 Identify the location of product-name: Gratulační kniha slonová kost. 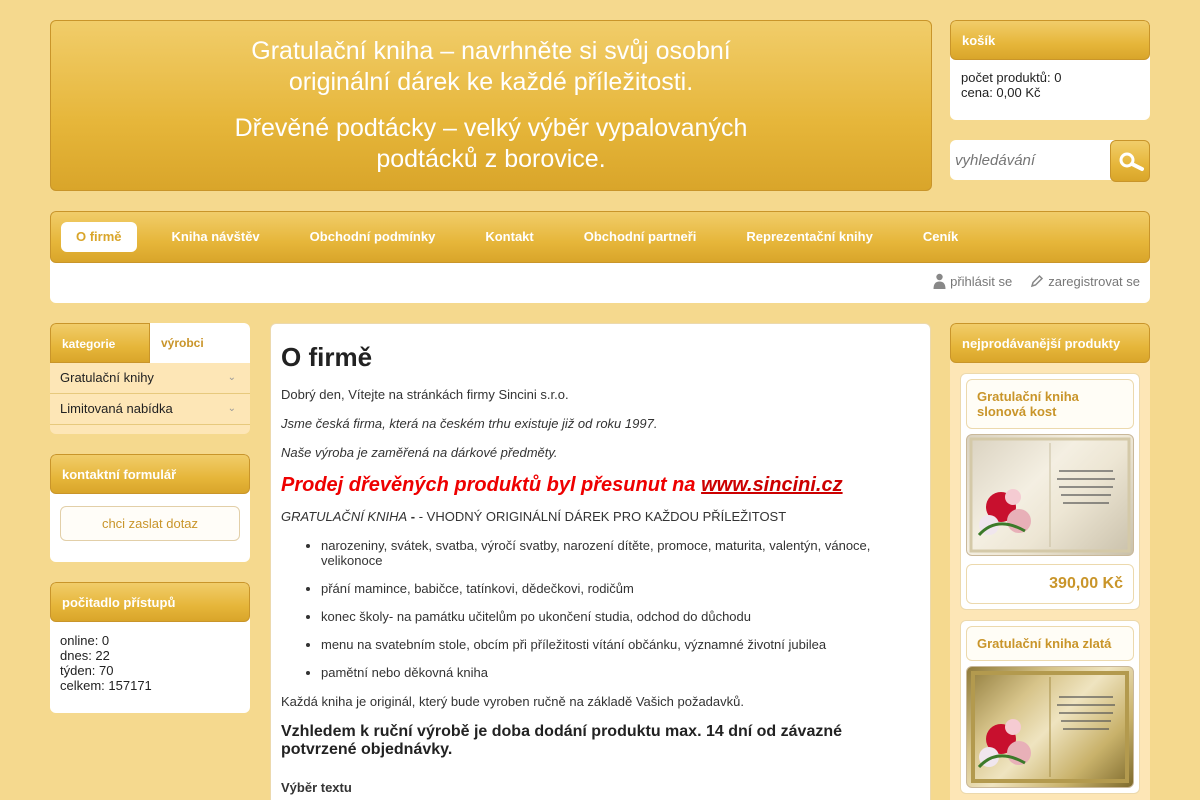
(1050, 404).